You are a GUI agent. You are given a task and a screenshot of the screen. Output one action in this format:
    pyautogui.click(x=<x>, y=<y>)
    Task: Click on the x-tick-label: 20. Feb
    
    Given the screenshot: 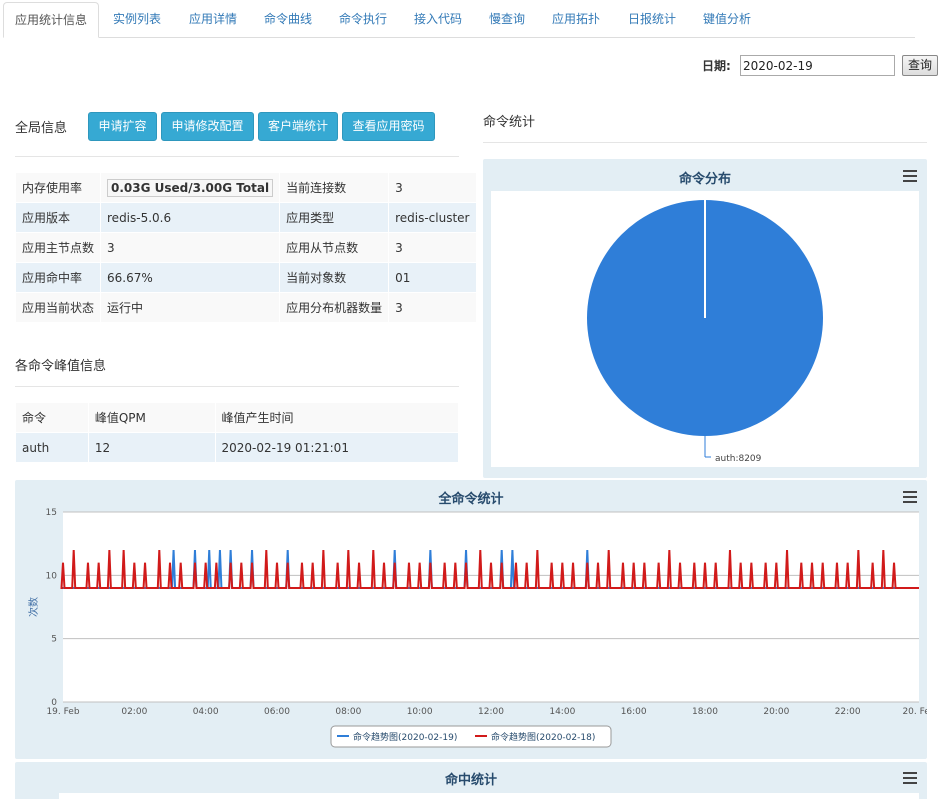 What is the action you would take?
    pyautogui.click(x=914, y=712)
    